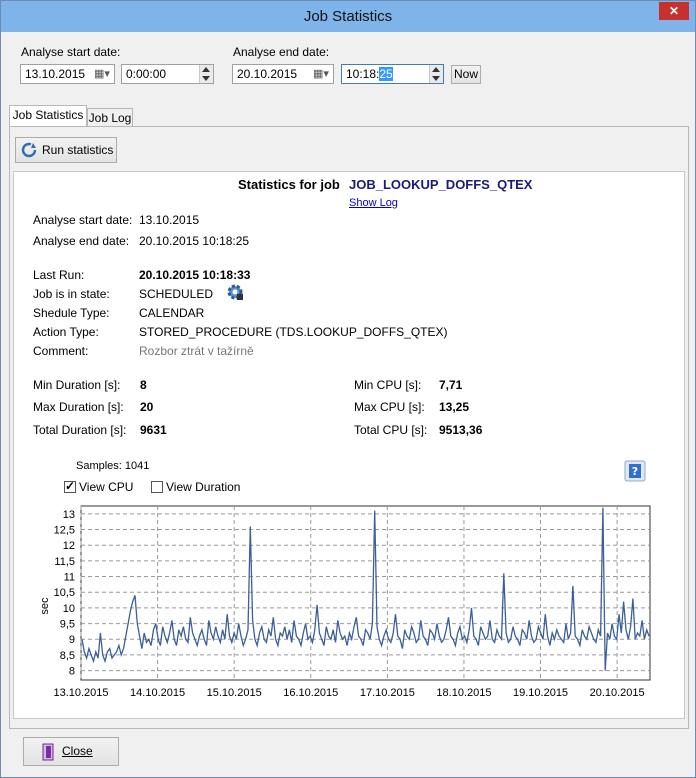 This screenshot has width=696, height=778. I want to click on y-tick-label: 8, so click(72, 672).